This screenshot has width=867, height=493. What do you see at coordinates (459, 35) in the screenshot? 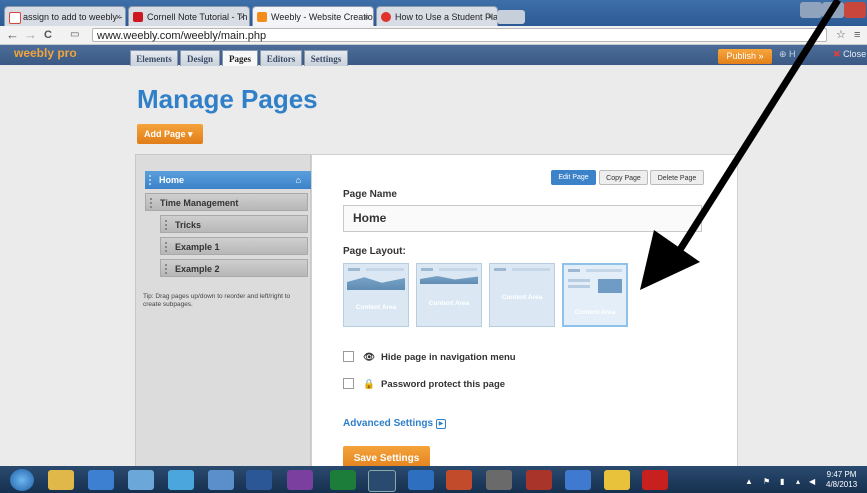
I see `address-bar: www.weebly.com/weebly/main.php` at bounding box center [459, 35].